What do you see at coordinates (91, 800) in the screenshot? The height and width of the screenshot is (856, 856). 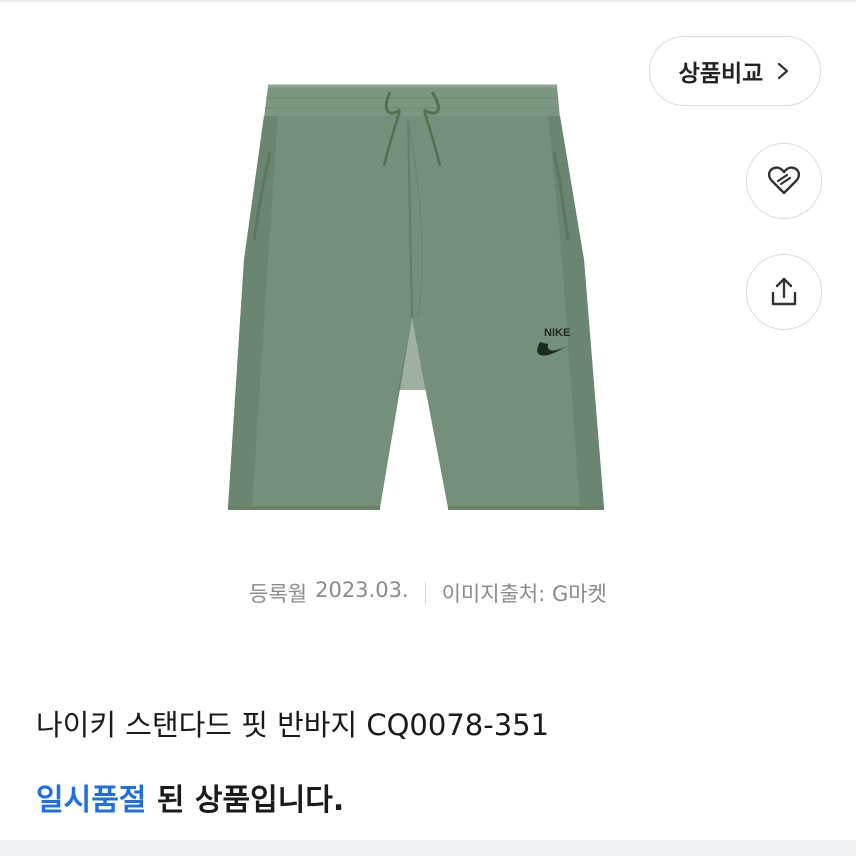 I see `sold-out-label: 일시품절` at bounding box center [91, 800].